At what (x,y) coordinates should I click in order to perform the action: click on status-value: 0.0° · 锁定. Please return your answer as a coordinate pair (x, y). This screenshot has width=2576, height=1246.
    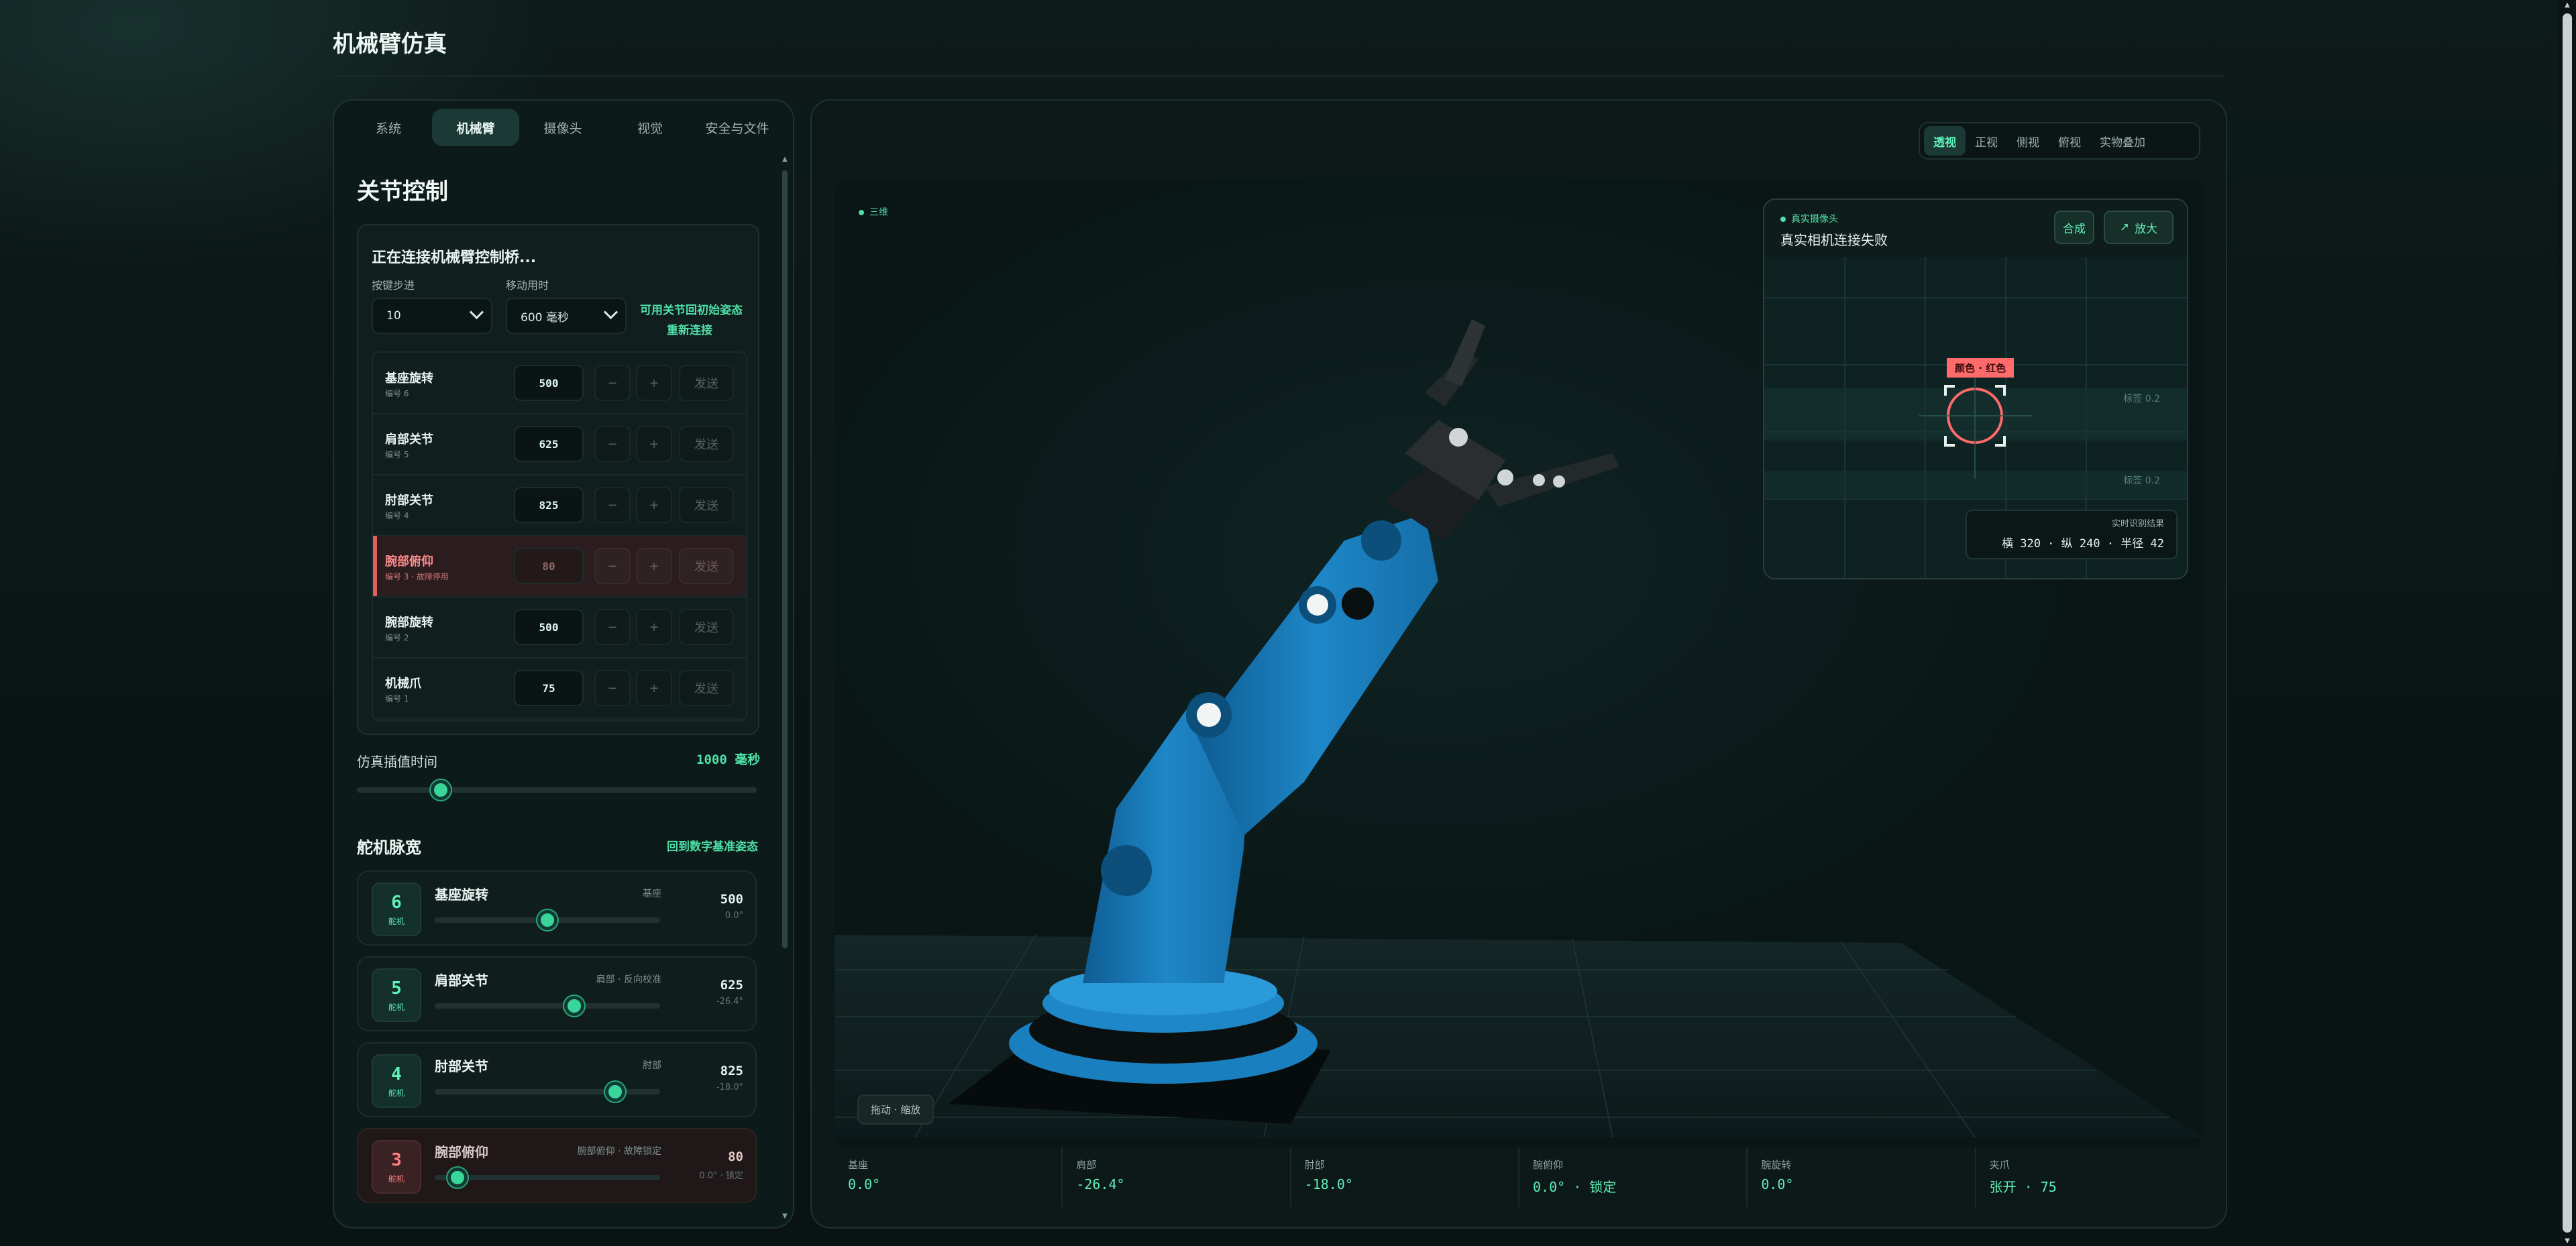
    Looking at the image, I should click on (1574, 1187).